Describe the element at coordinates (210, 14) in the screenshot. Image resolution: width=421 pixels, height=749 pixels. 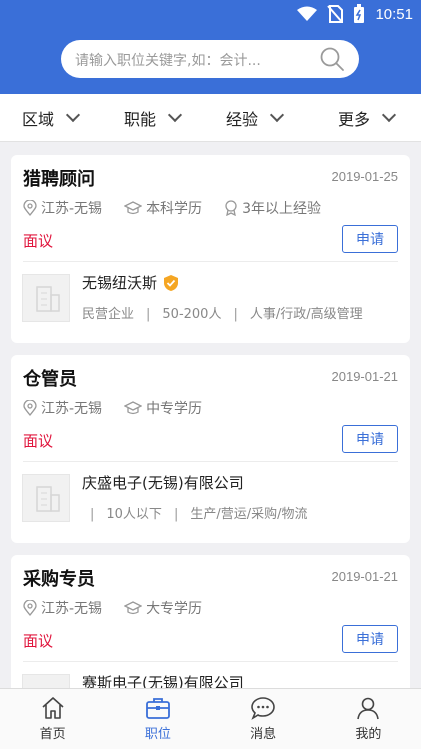
I see `status-bar: 10:51` at that location.